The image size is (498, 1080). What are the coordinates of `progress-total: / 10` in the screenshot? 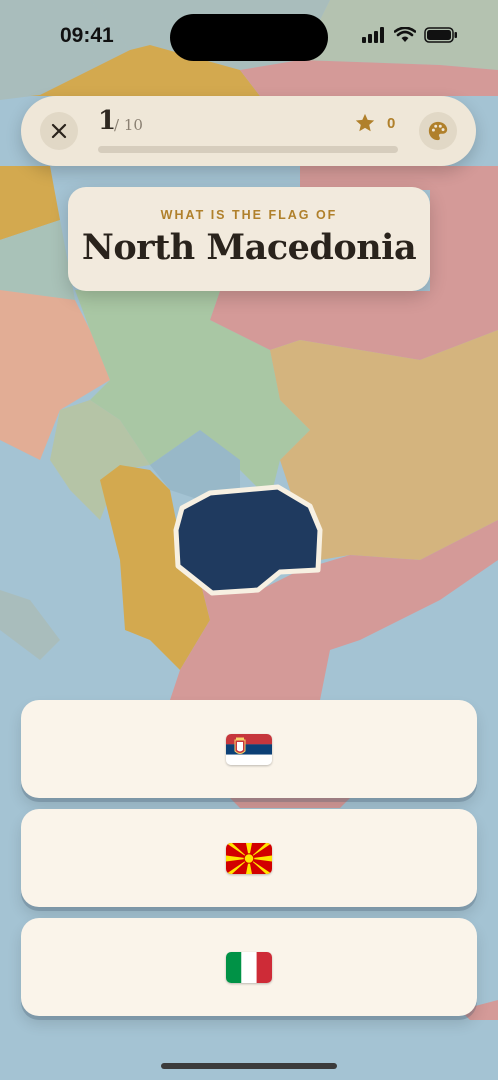 It's located at (128, 125).